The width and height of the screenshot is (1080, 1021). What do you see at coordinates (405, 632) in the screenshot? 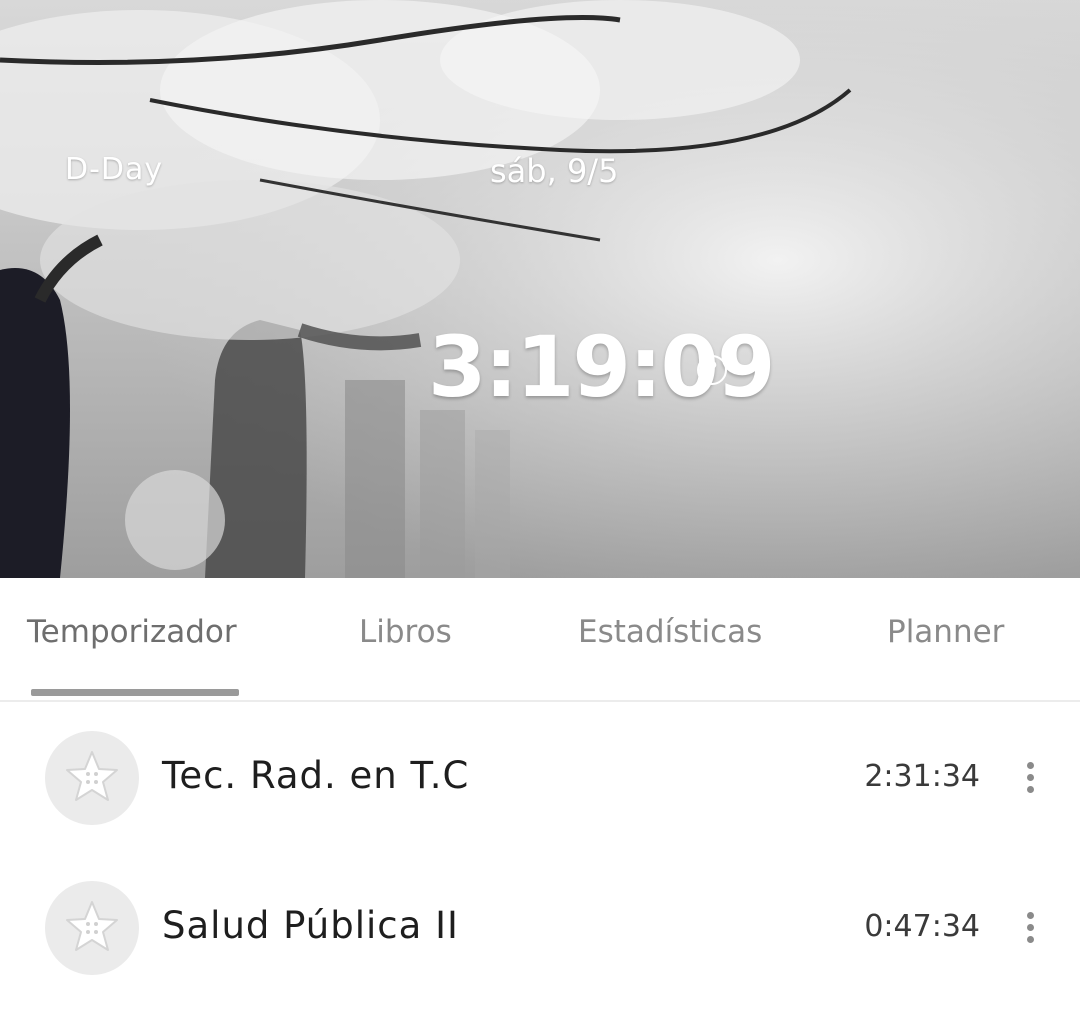
I see `tab-libros: Libros` at bounding box center [405, 632].